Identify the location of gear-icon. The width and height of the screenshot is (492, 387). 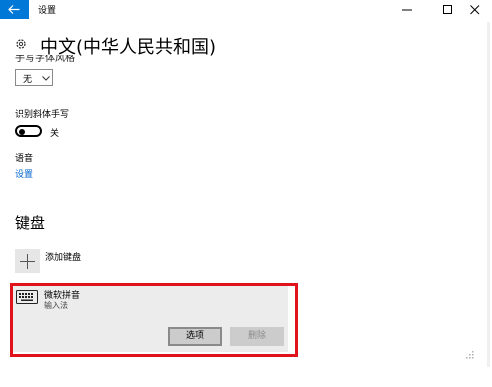
(21, 44).